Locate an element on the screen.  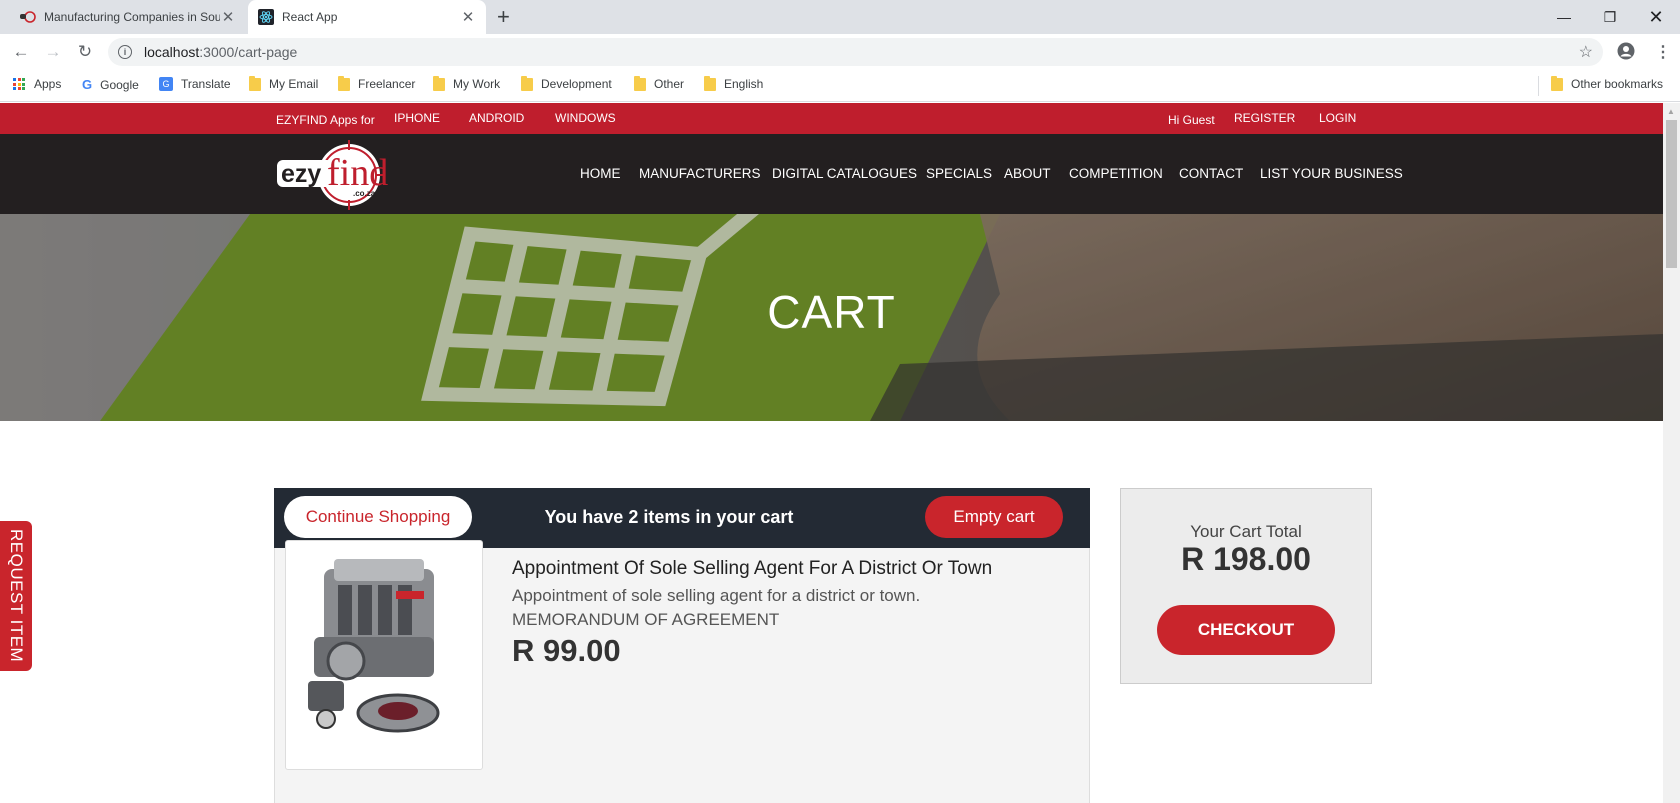
browser-toolbar: ← → ↻ i localhost:3000/cart-page ☆ ⋮ is located at coordinates (840, 52).